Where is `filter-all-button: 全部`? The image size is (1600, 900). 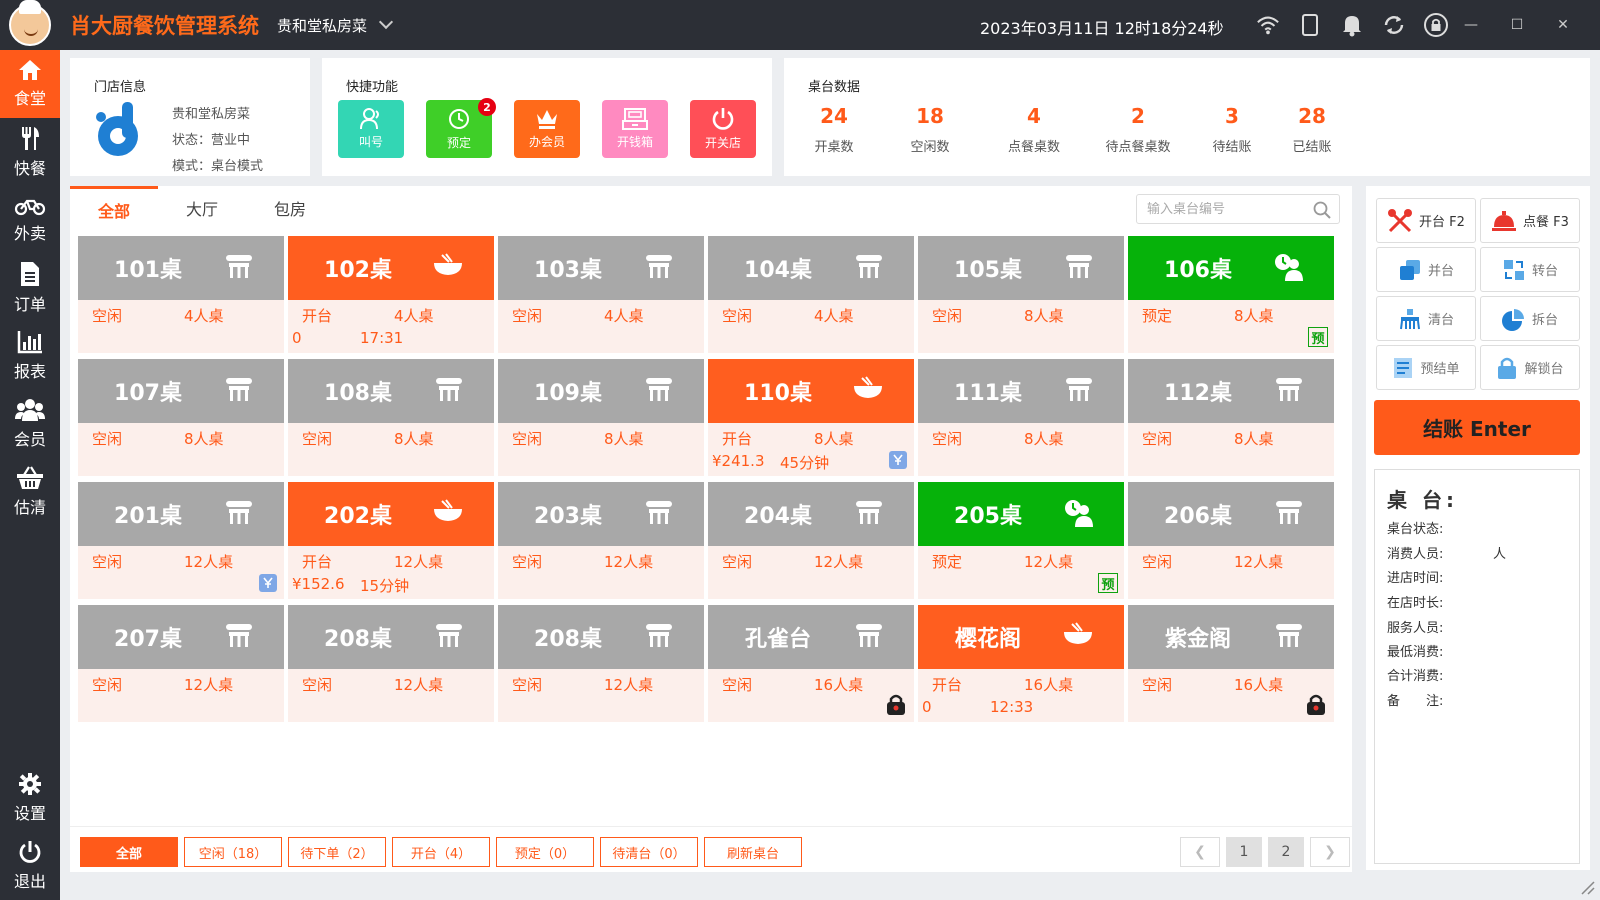
filter-all-button: 全部 is located at coordinates (129, 852).